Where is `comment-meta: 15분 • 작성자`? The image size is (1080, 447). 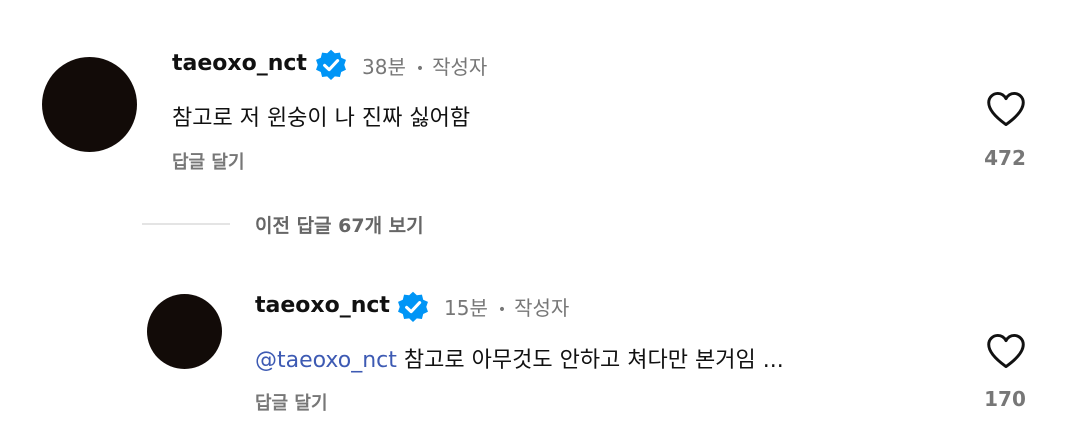
comment-meta: 15분 • 작성자 is located at coordinates (506, 306).